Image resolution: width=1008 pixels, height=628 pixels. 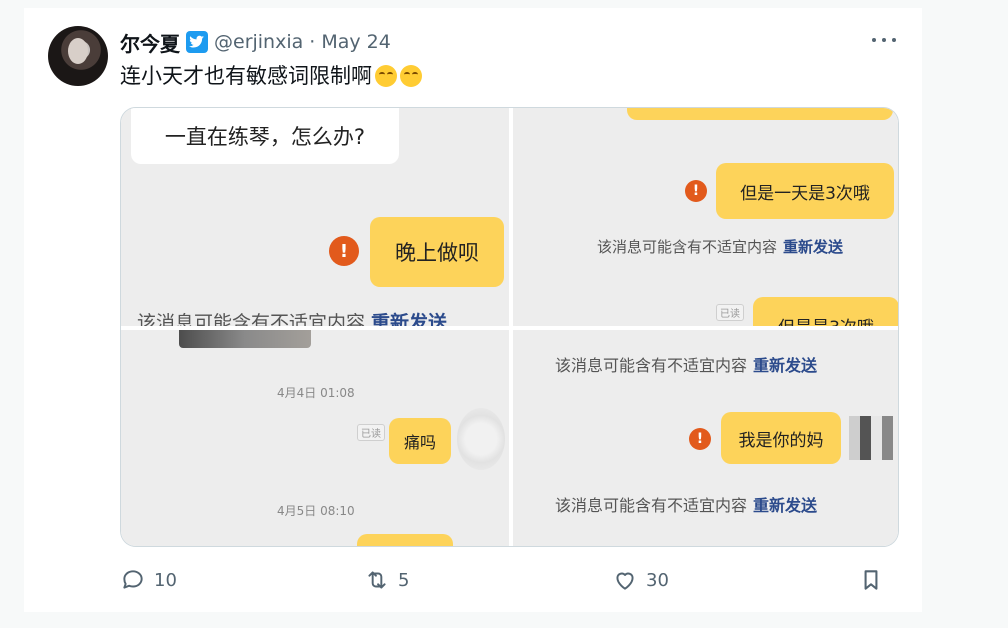 What do you see at coordinates (316, 511) in the screenshot?
I see `message-timestamp: 4月5日 08:10` at bounding box center [316, 511].